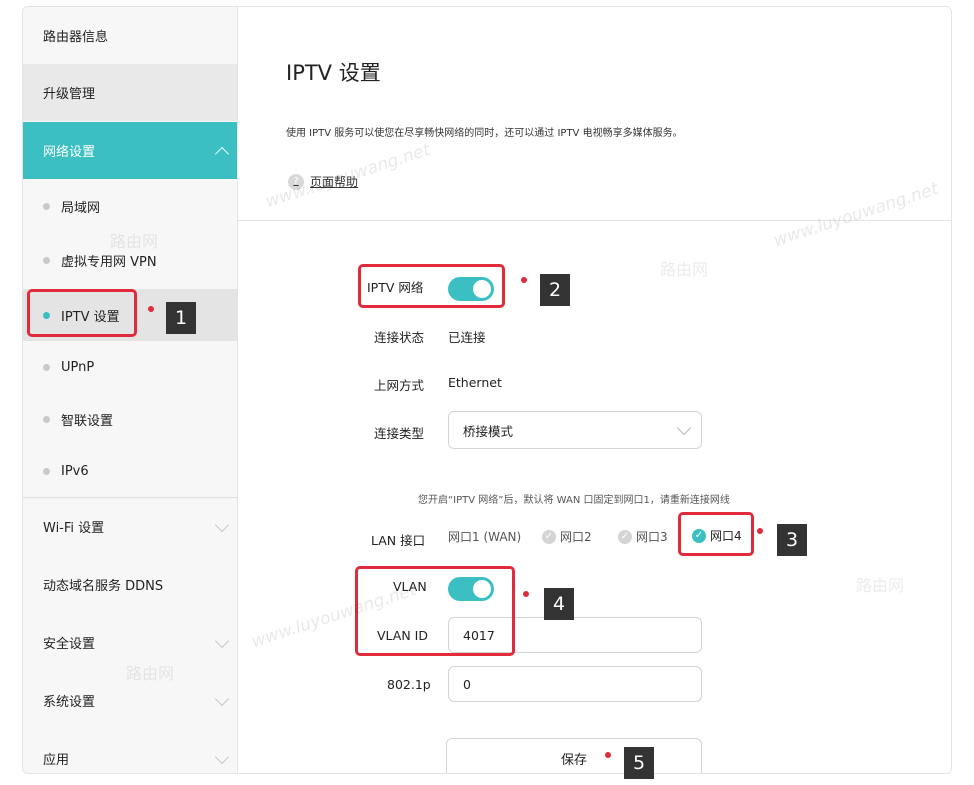 The height and width of the screenshot is (785, 974). I want to click on connection-type-select: 桥接模式, so click(575, 430).